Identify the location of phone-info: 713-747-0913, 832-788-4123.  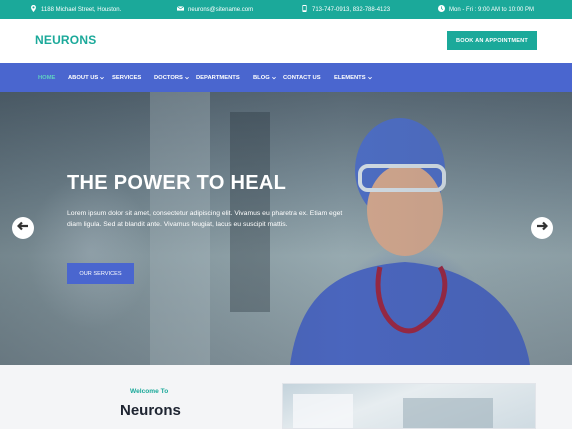
(345, 9).